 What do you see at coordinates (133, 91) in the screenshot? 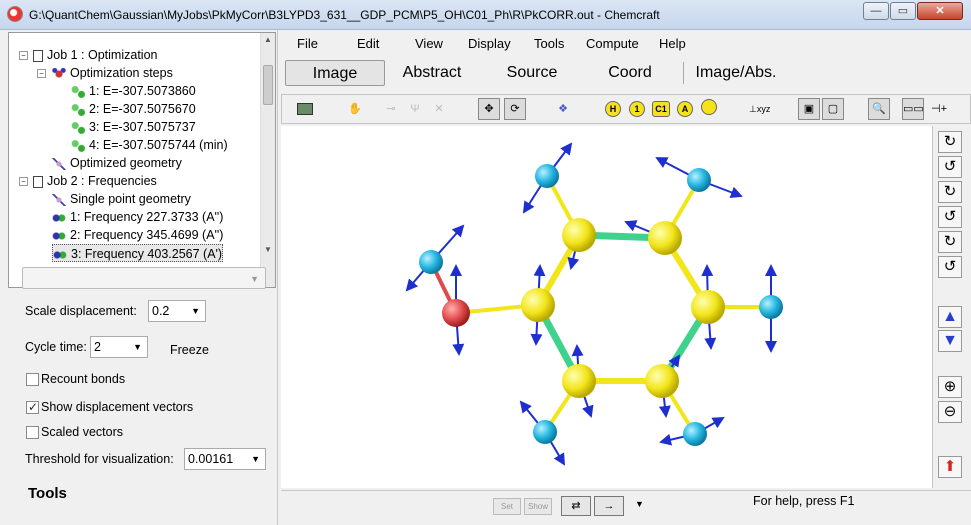
I see `tree-item-step-1: 1: E=-307.5073860` at bounding box center [133, 91].